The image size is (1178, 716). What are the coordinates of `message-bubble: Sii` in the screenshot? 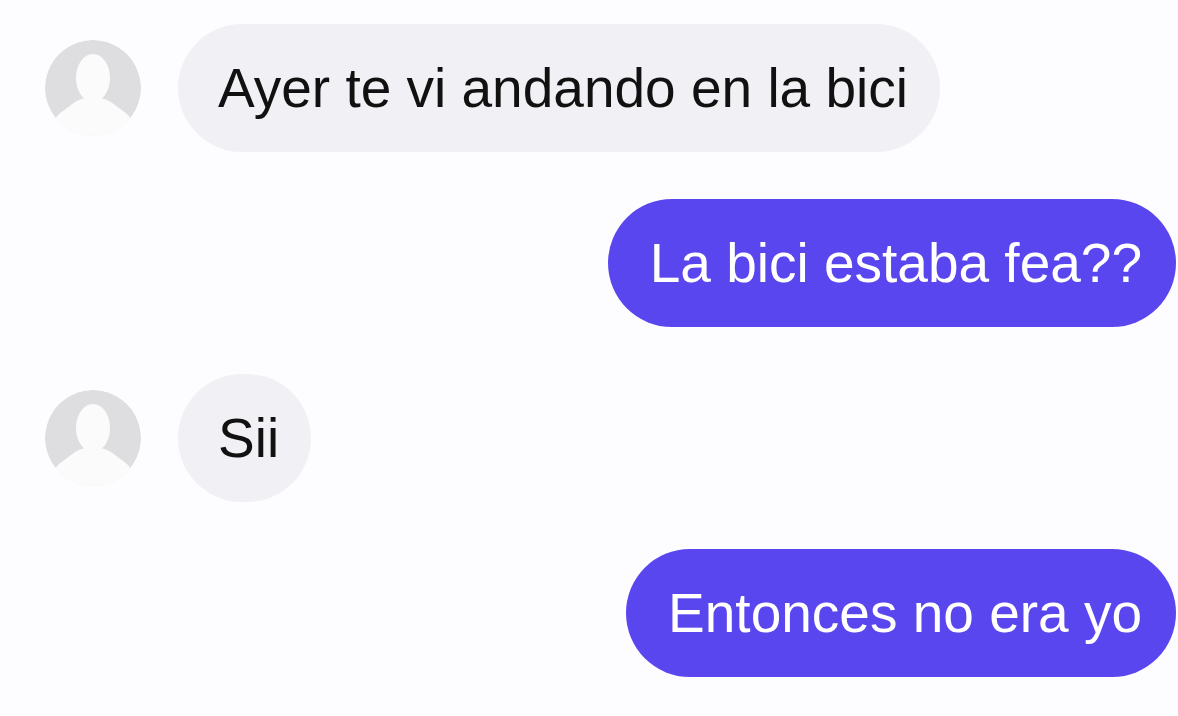 It's located at (245, 438).